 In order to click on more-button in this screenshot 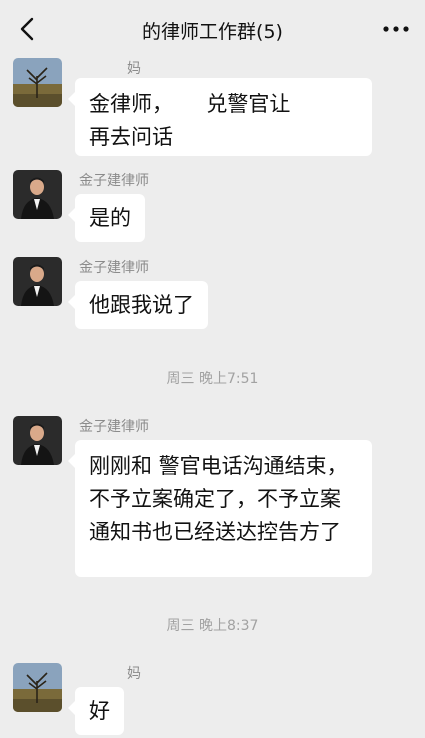, I will do `click(396, 29)`.